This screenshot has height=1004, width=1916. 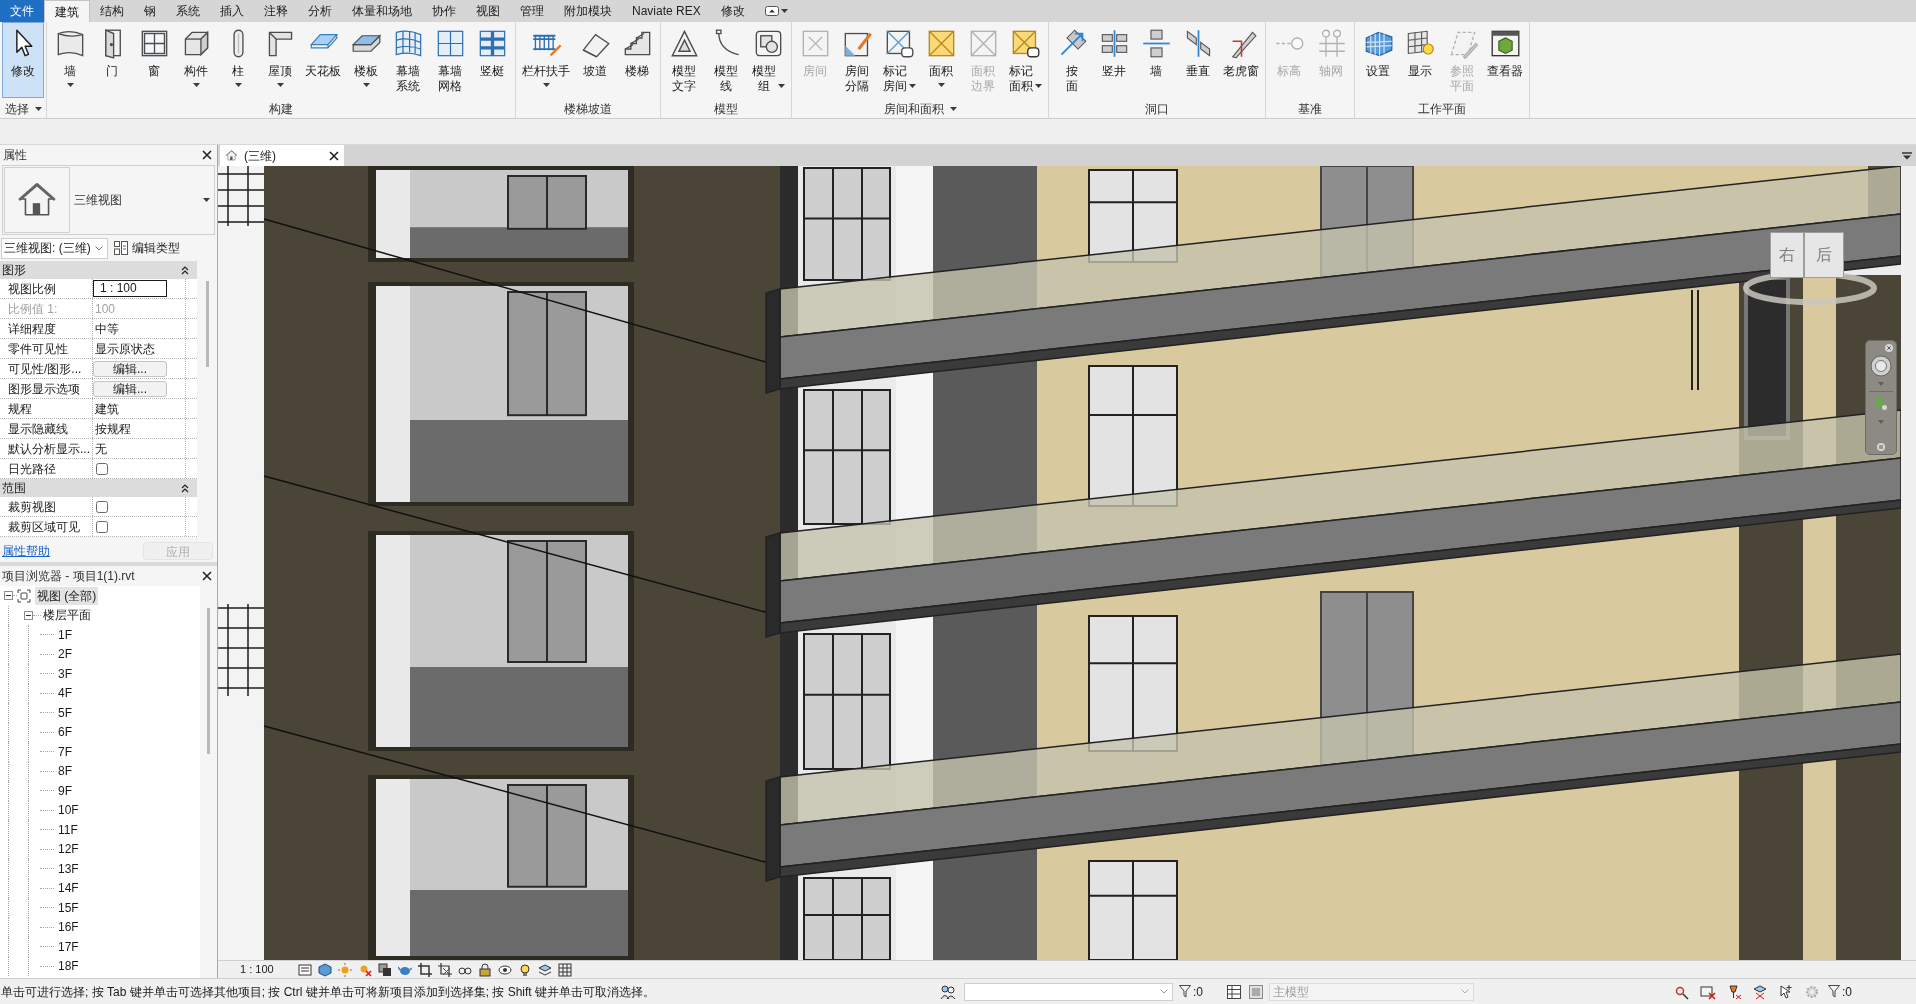 I want to click on ribbon-button: 模型组, so click(x=768, y=60).